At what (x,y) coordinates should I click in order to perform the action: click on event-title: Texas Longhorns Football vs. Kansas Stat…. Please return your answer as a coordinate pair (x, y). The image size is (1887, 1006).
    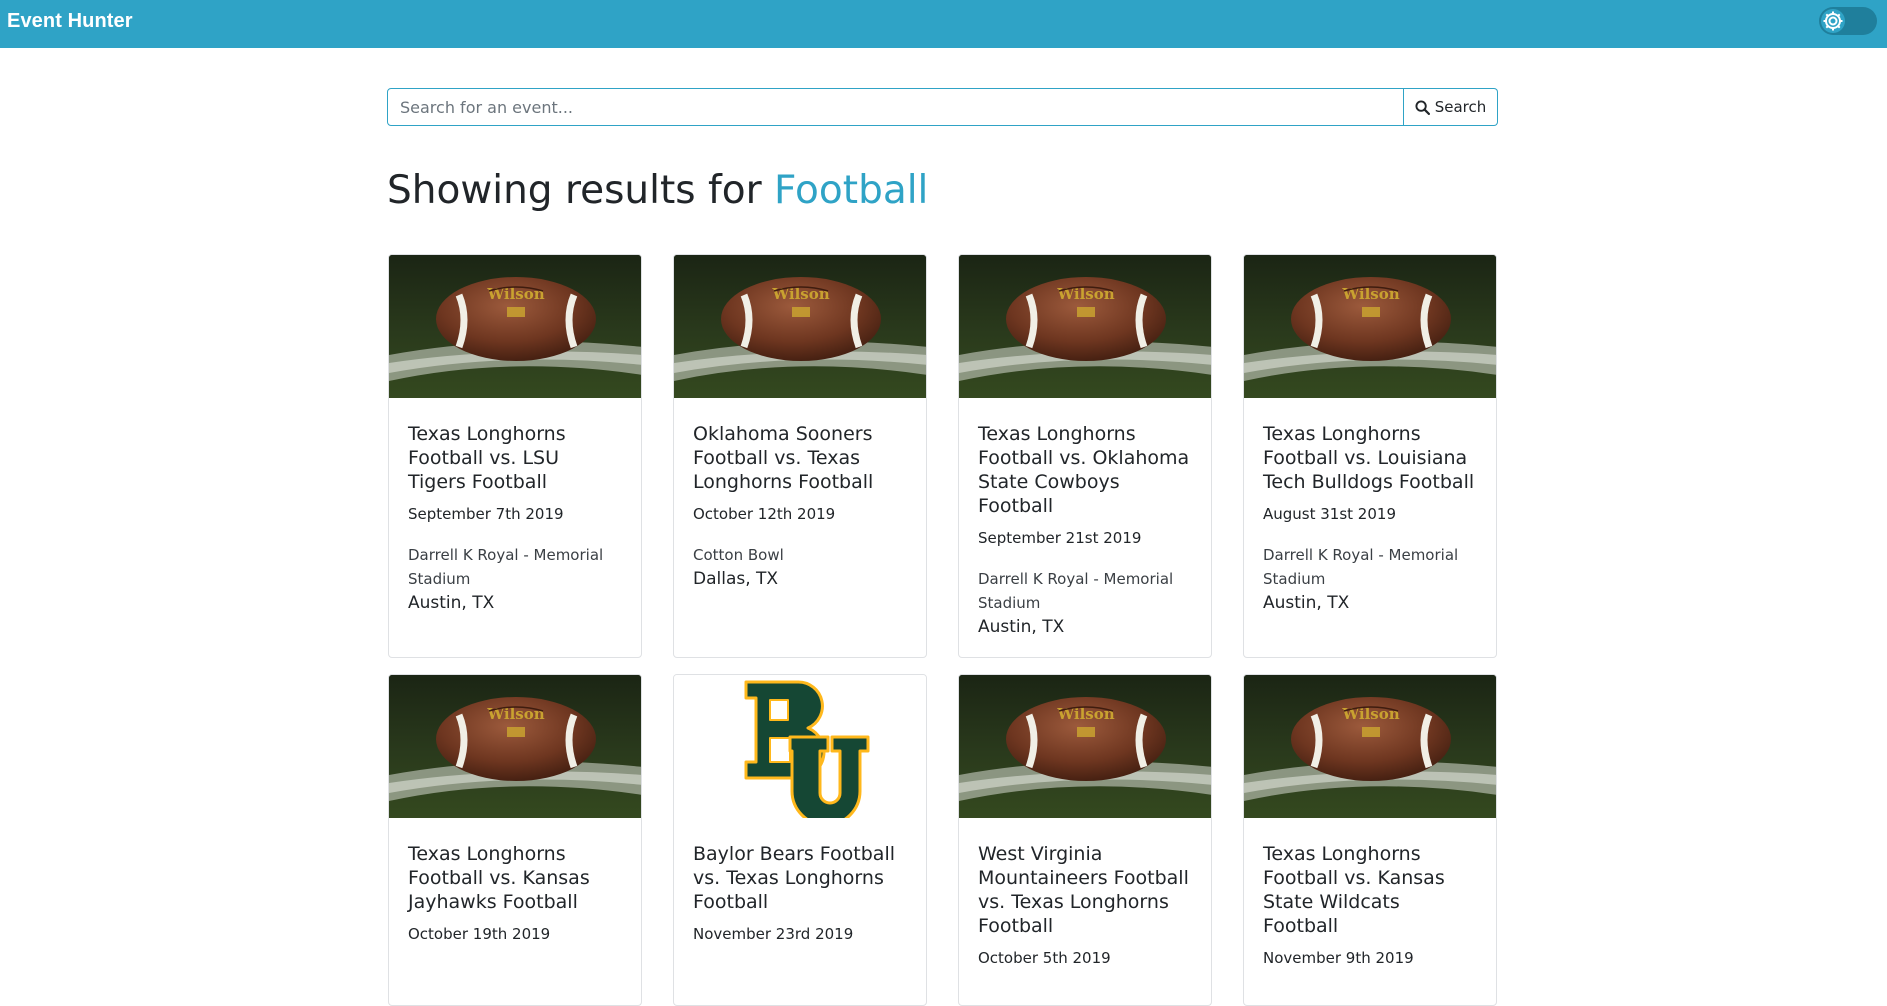
    Looking at the image, I should click on (1370, 890).